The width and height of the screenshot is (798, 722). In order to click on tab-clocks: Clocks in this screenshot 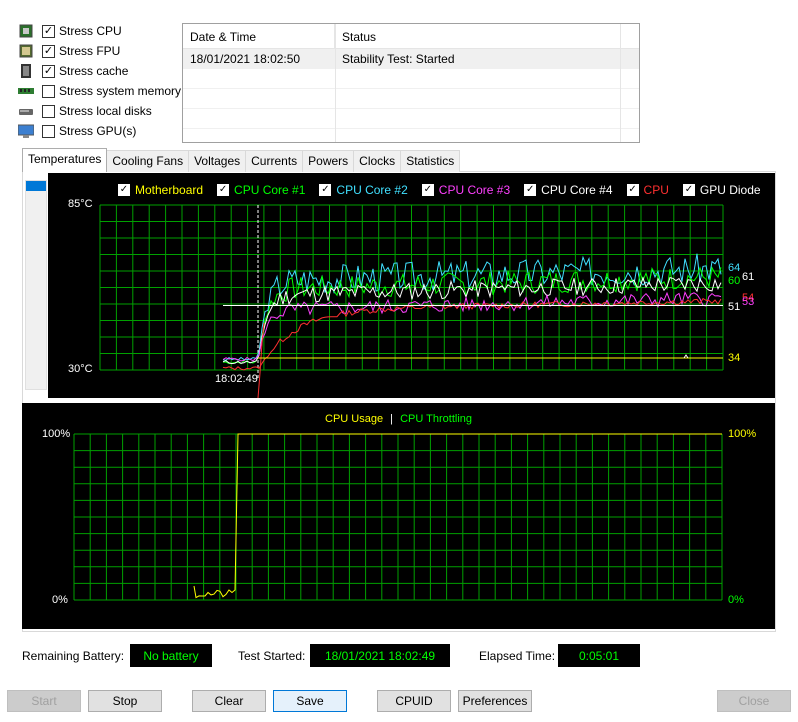, I will do `click(377, 161)`.